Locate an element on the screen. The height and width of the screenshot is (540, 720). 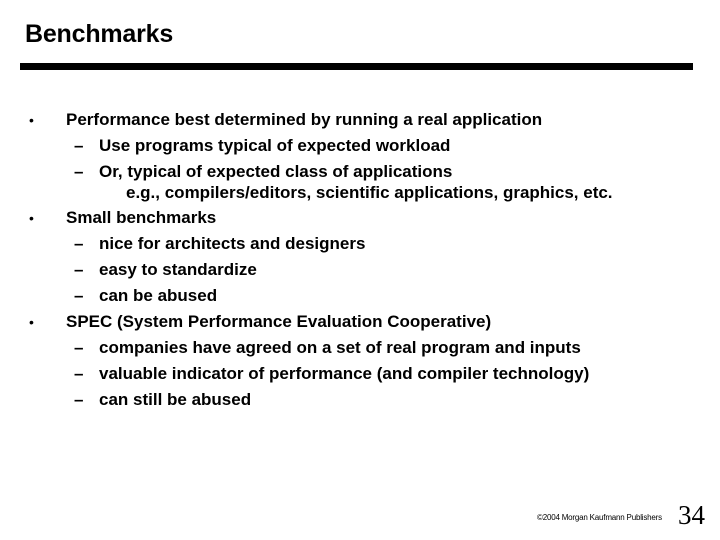
bullet-2-text: Small benchmarks is located at coordinates (141, 217).